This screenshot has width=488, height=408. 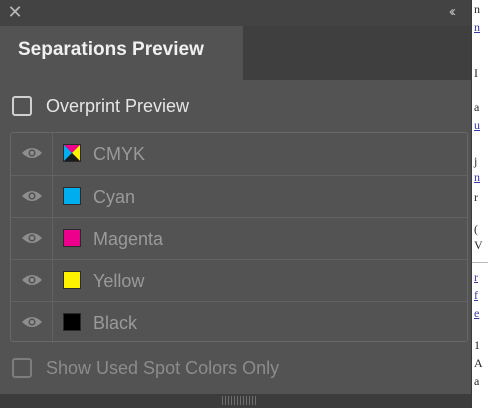 I want to click on separation-row-black: Black, so click(x=239, y=322).